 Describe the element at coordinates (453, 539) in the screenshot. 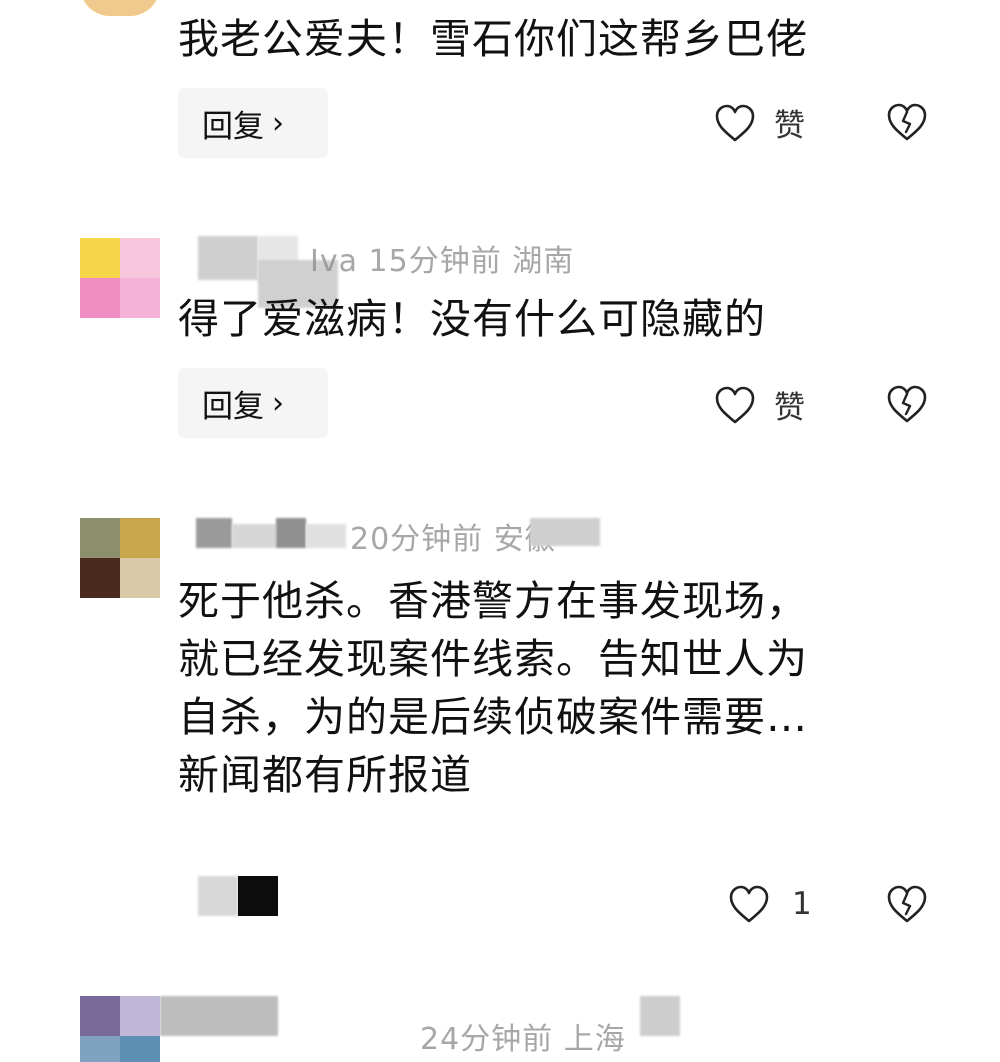

I see `comment-meta: 20分钟前 安徽` at that location.